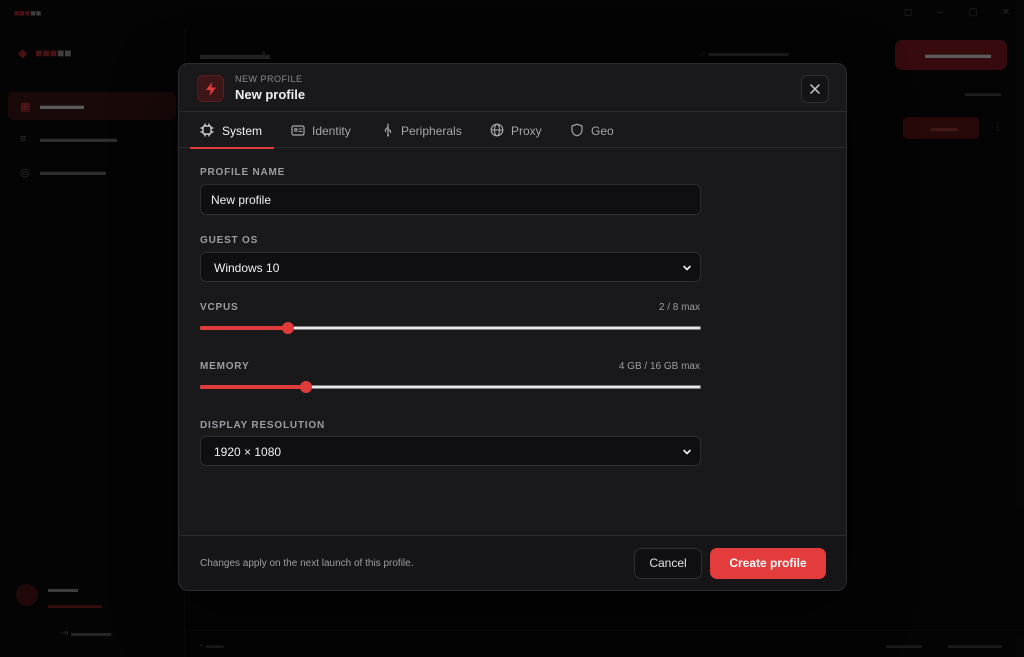 Image resolution: width=1024 pixels, height=657 pixels. What do you see at coordinates (298, 130) in the screenshot?
I see `id-card-icon` at bounding box center [298, 130].